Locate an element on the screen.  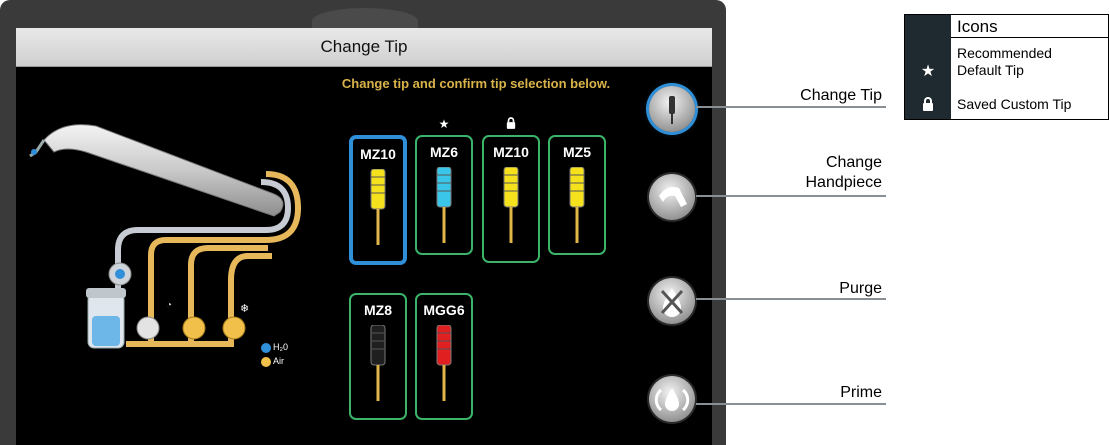
callout-prime: Prime is located at coordinates (861, 392).